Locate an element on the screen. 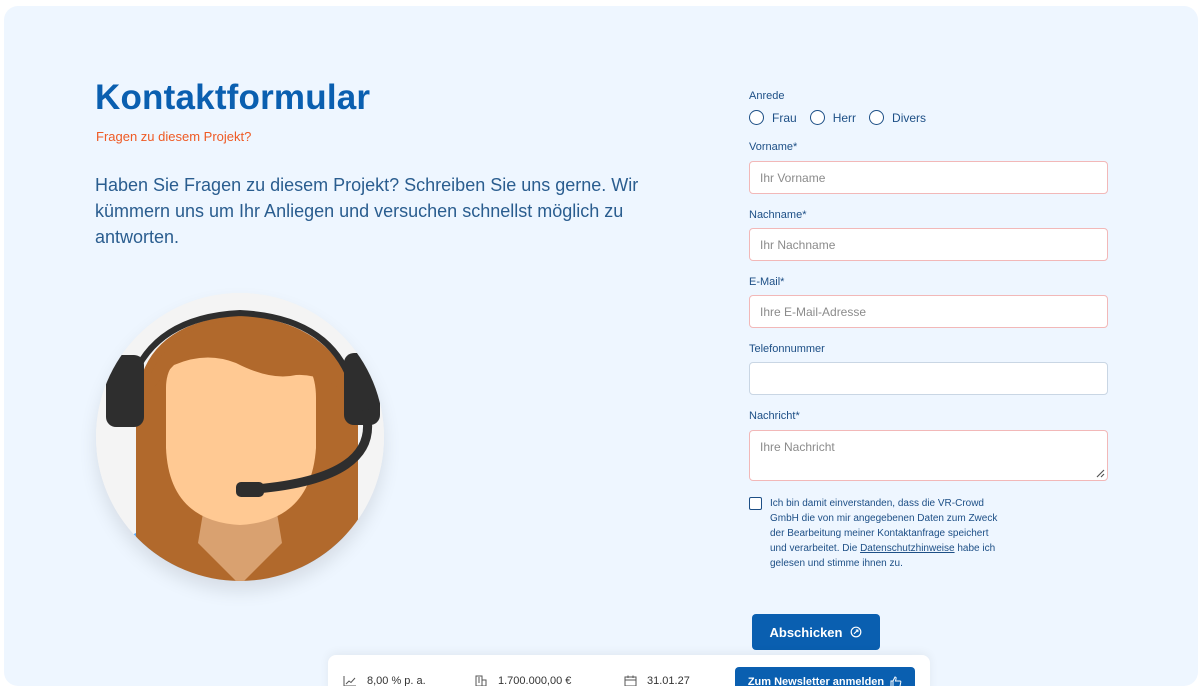 The image size is (1198, 686). consent-checkbox is located at coordinates (755, 503).